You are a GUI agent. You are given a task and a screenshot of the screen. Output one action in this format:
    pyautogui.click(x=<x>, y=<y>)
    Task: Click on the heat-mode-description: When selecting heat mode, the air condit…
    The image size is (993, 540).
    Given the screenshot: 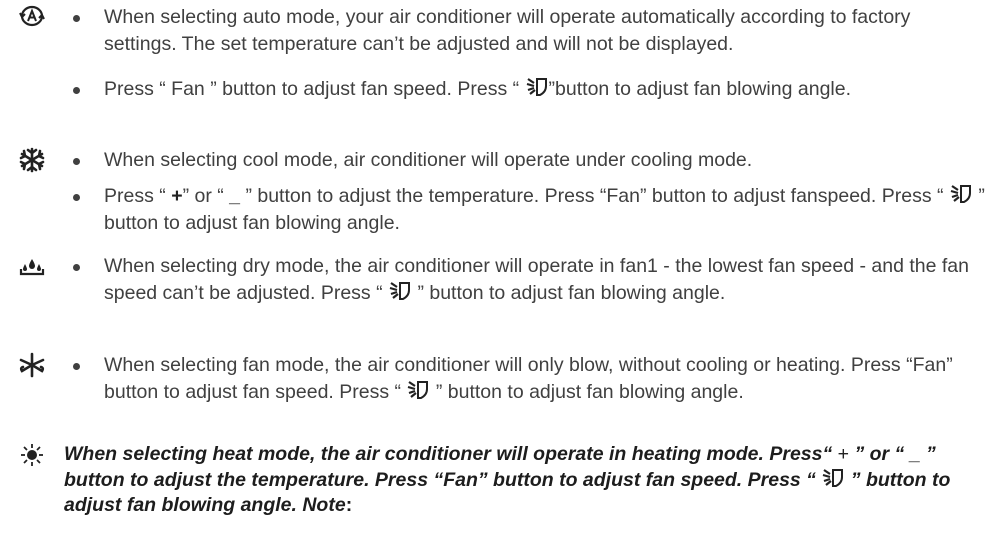 What is the action you would take?
    pyautogui.click(x=507, y=479)
    